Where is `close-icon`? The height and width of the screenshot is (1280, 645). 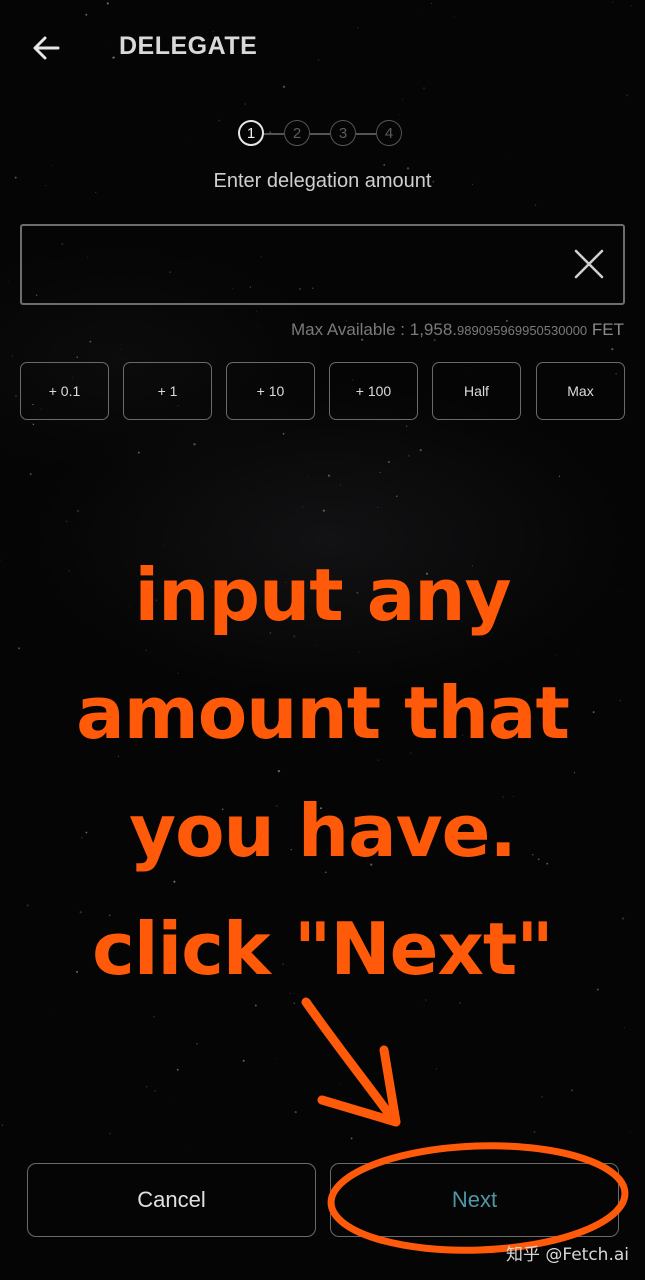 close-icon is located at coordinates (589, 264).